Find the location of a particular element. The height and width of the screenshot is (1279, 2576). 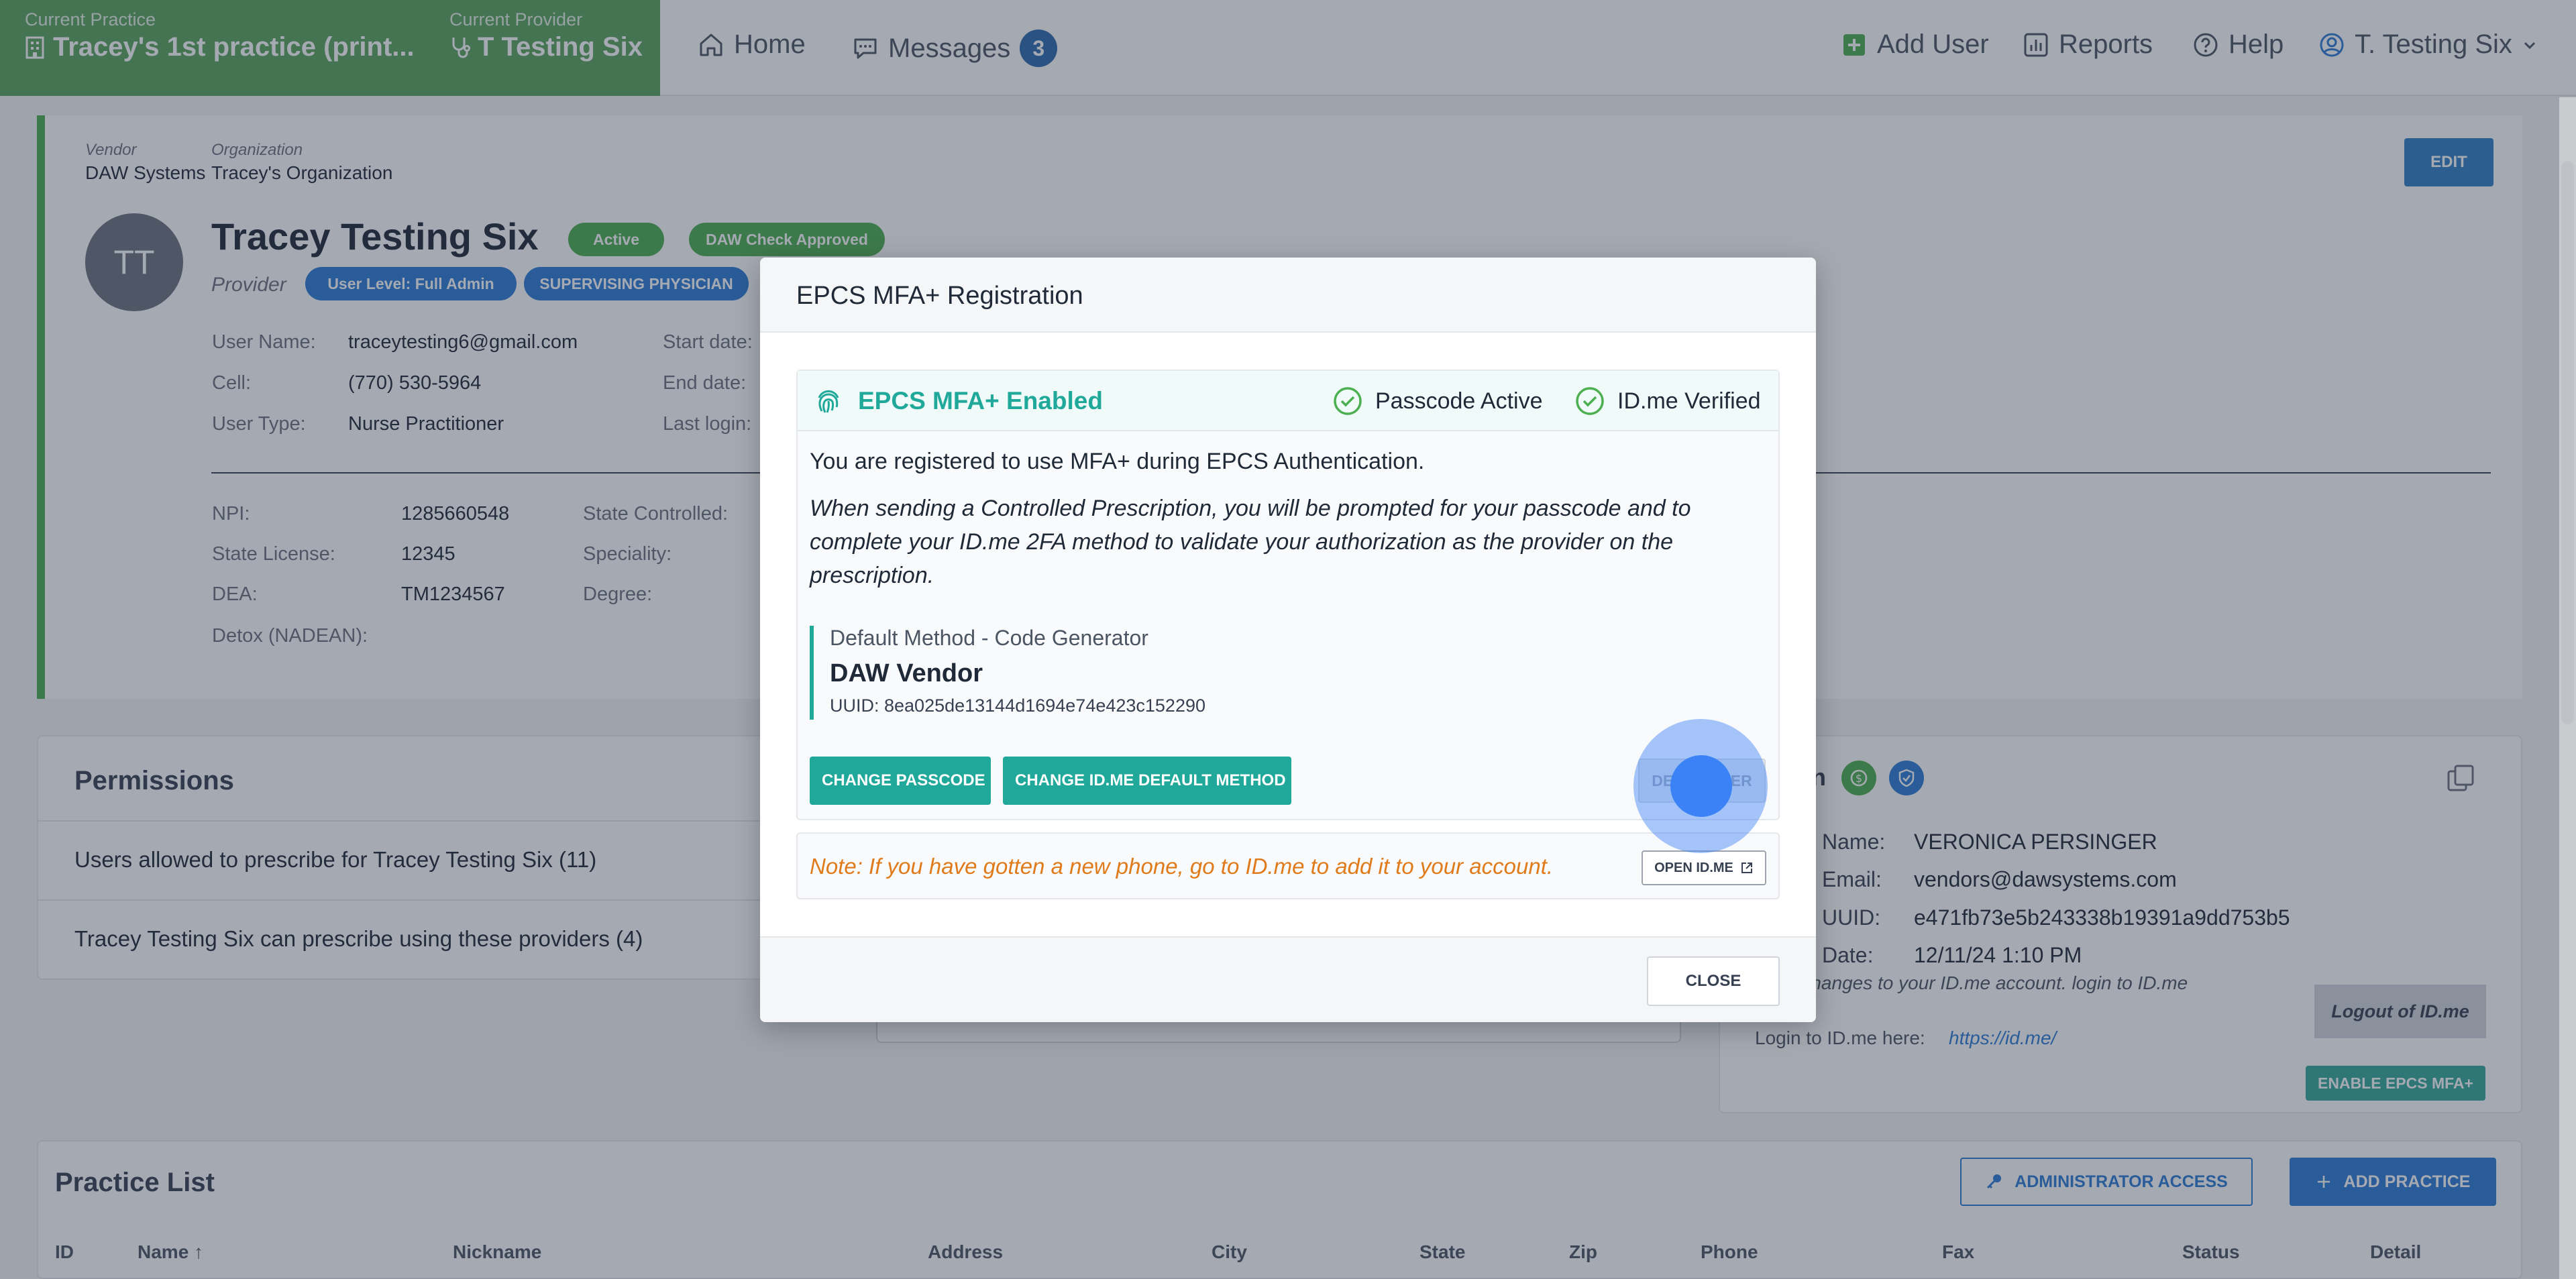

passcode-active-status: Passcode Active is located at coordinates (1437, 401).